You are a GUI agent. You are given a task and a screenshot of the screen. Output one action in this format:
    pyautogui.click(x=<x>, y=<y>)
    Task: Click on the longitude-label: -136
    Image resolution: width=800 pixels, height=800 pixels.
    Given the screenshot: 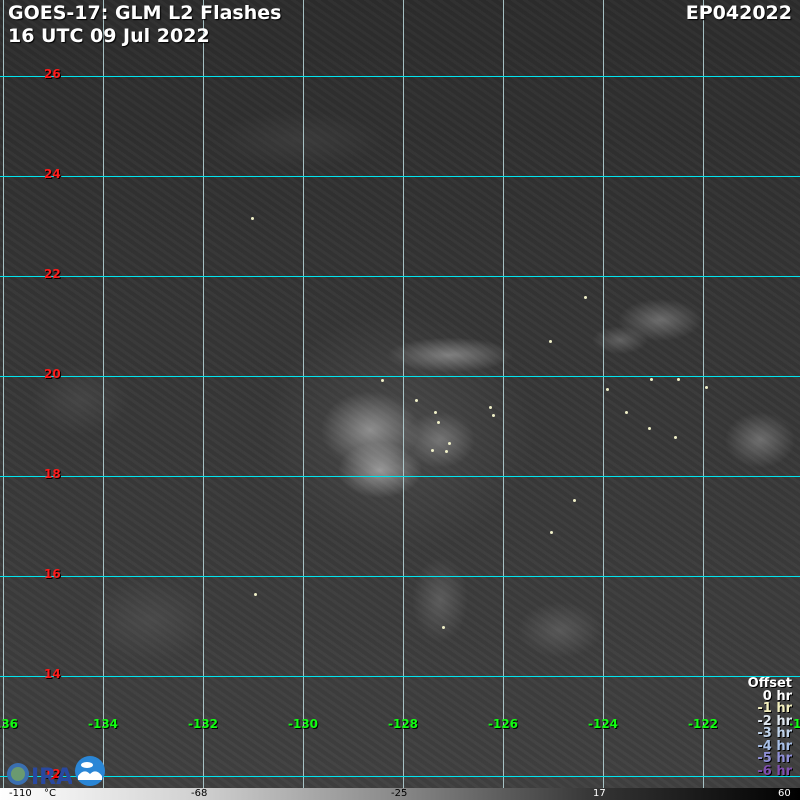 What is the action you would take?
    pyautogui.click(x=9, y=724)
    